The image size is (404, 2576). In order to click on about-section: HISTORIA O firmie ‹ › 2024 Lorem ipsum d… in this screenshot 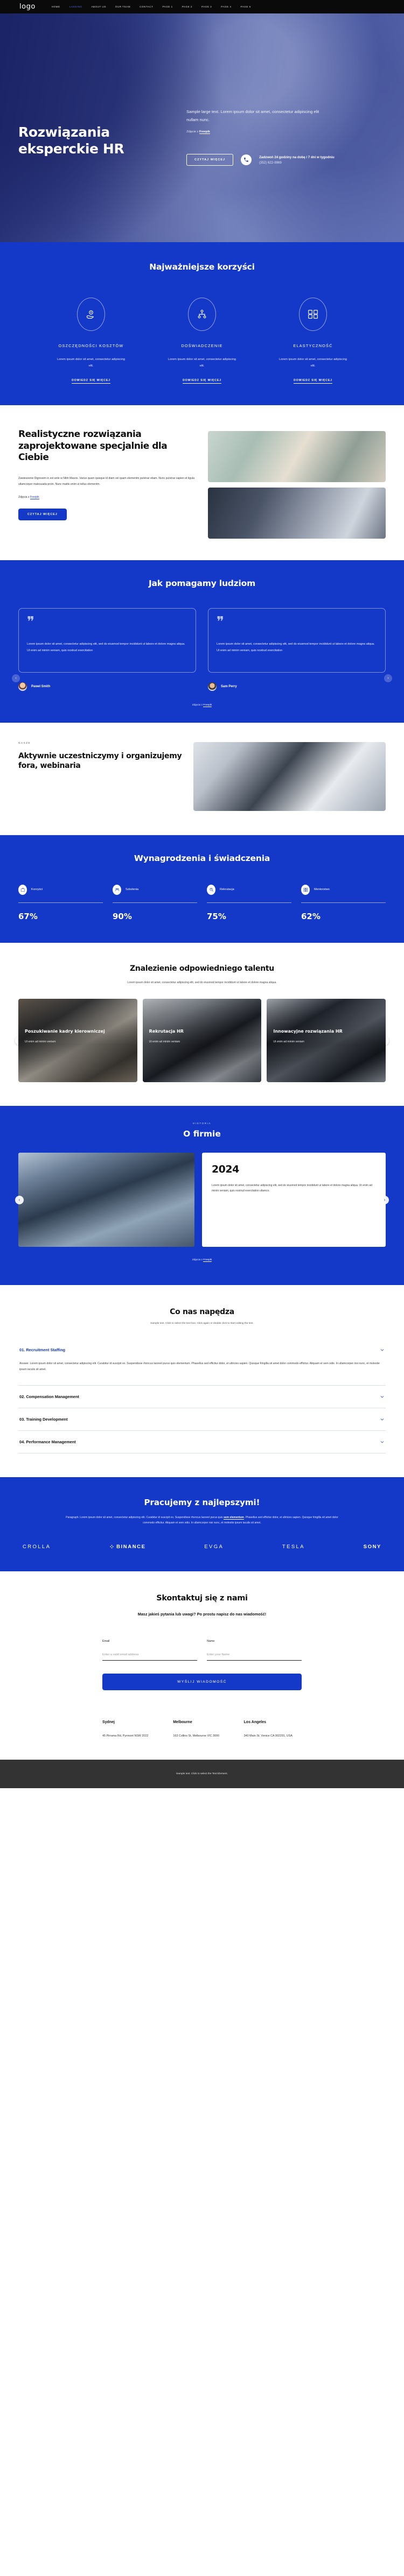, I will do `click(202, 1195)`.